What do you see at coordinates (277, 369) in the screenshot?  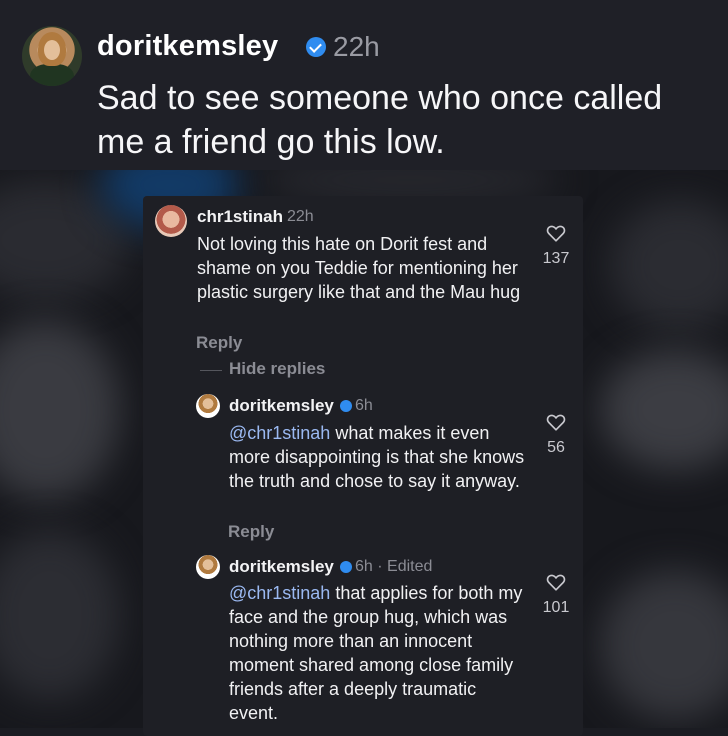 I see `hide-replies-button: Hide replies` at bounding box center [277, 369].